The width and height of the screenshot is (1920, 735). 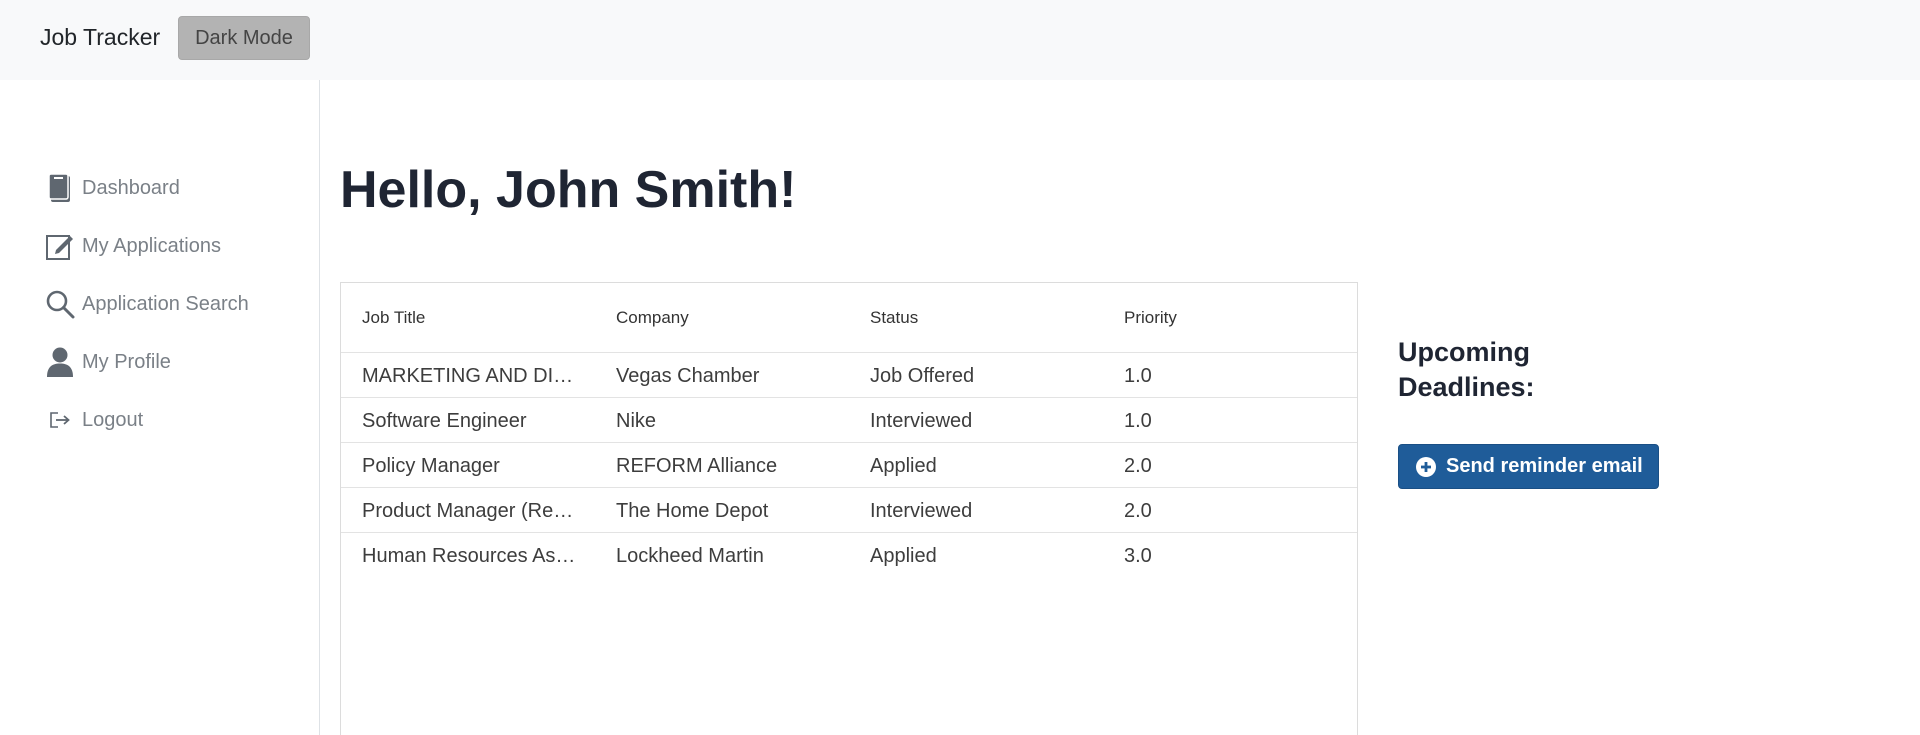 I want to click on column-header-job-title: Job Title, so click(x=469, y=318).